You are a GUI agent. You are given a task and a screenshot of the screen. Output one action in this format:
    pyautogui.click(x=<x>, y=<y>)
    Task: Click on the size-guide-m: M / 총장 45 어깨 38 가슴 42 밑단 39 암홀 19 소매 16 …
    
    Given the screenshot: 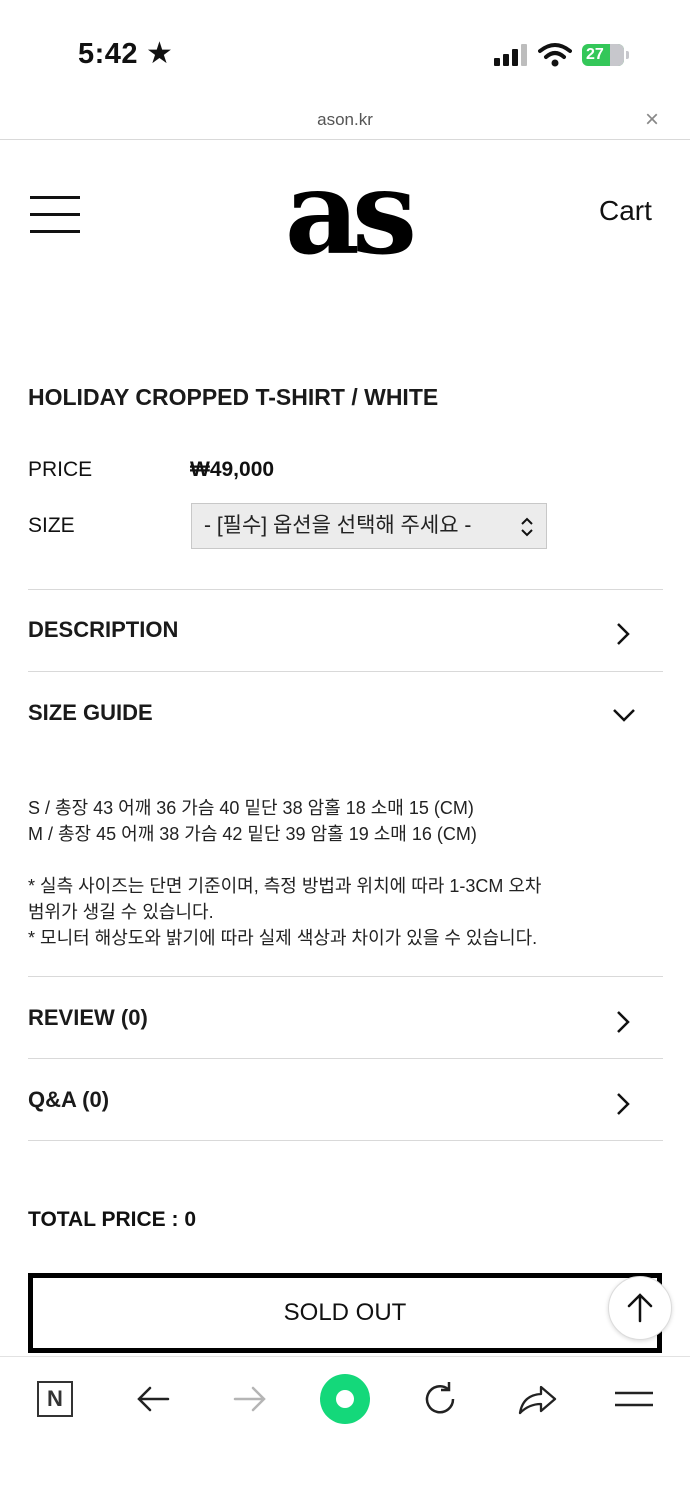 What is the action you would take?
    pyautogui.click(x=252, y=834)
    